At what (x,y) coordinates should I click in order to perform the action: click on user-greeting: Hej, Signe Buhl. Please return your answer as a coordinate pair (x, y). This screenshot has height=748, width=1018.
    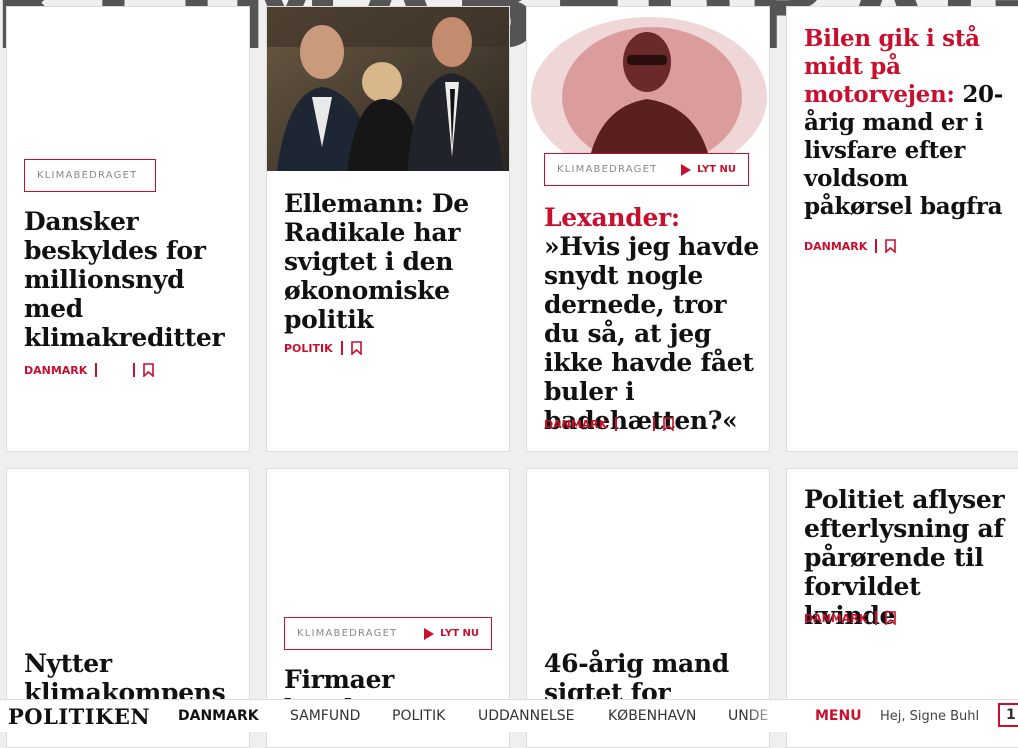
    Looking at the image, I should click on (929, 716).